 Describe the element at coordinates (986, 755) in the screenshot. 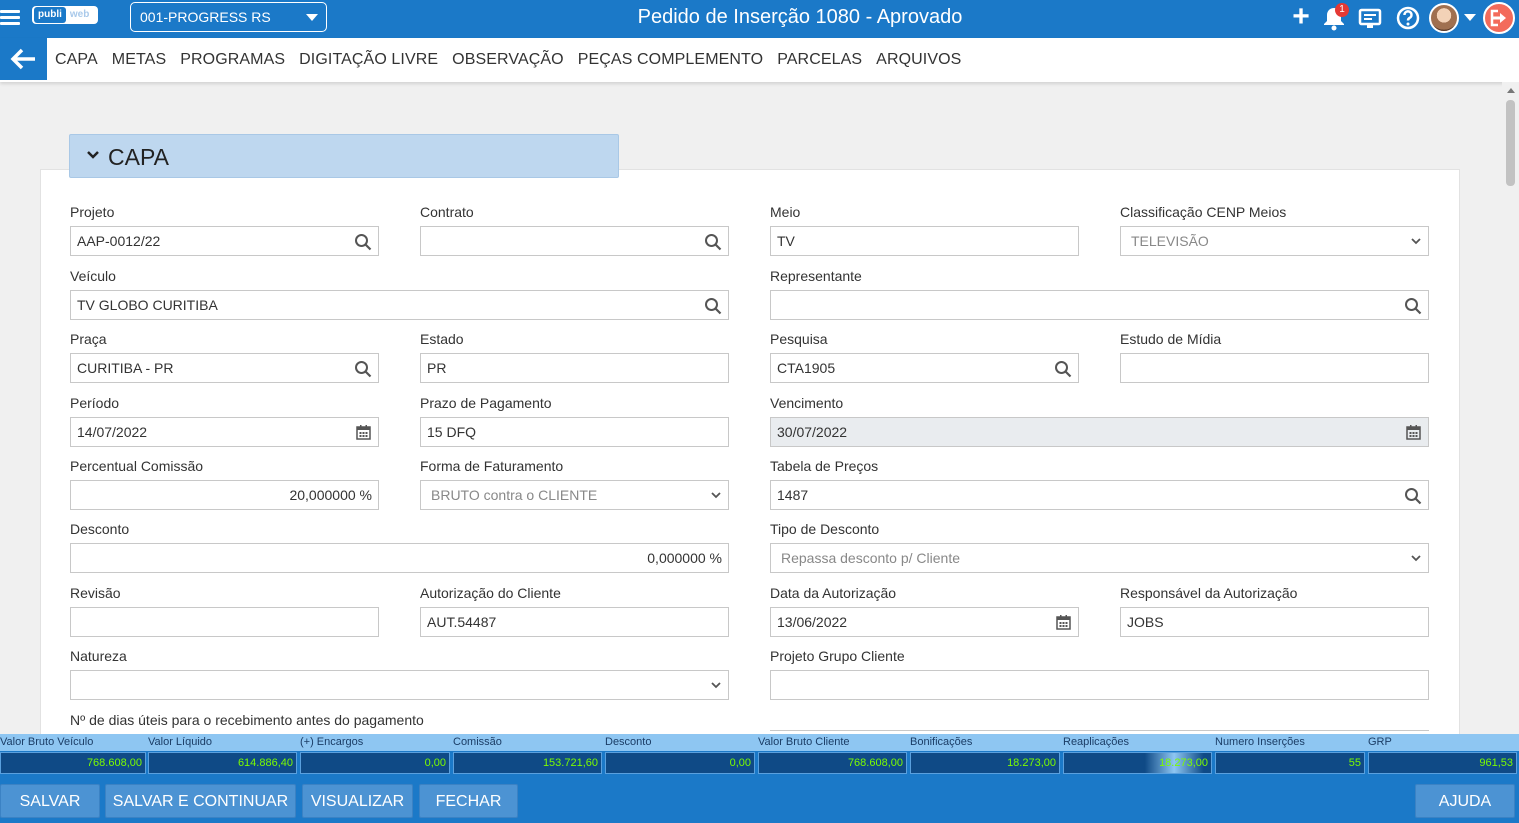

I see `total-bonificacoes: Bonificações 18.273,00` at that location.